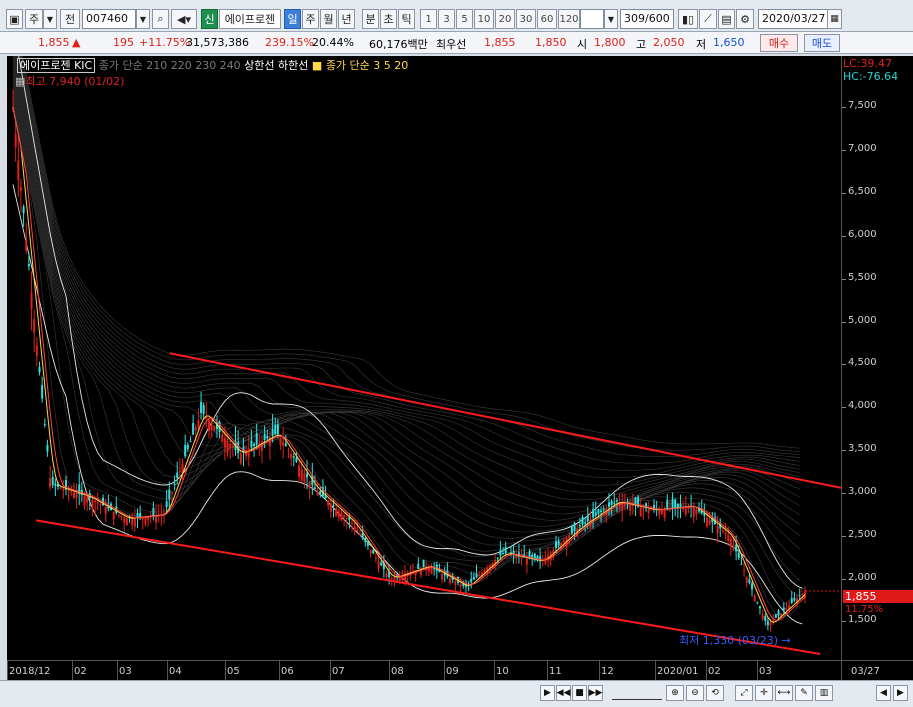 The height and width of the screenshot is (707, 913). What do you see at coordinates (109, 19) in the screenshot?
I see `code-input: 007460` at bounding box center [109, 19].